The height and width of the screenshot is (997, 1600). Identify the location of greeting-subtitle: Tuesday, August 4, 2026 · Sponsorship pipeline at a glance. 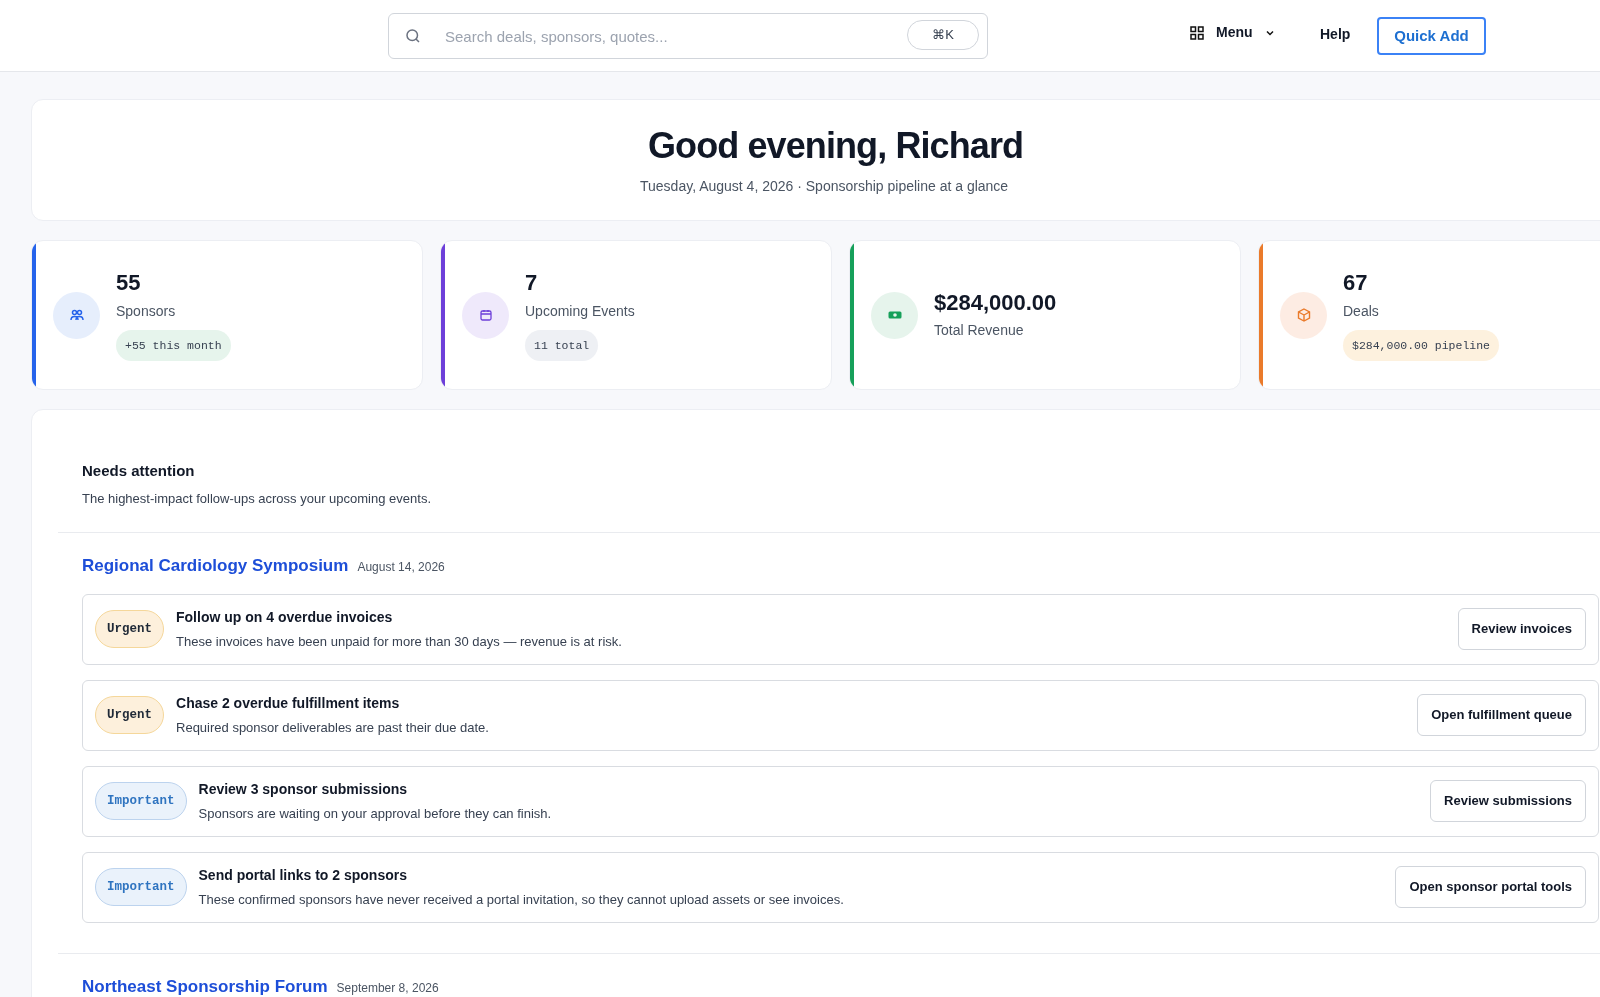
(824, 186).